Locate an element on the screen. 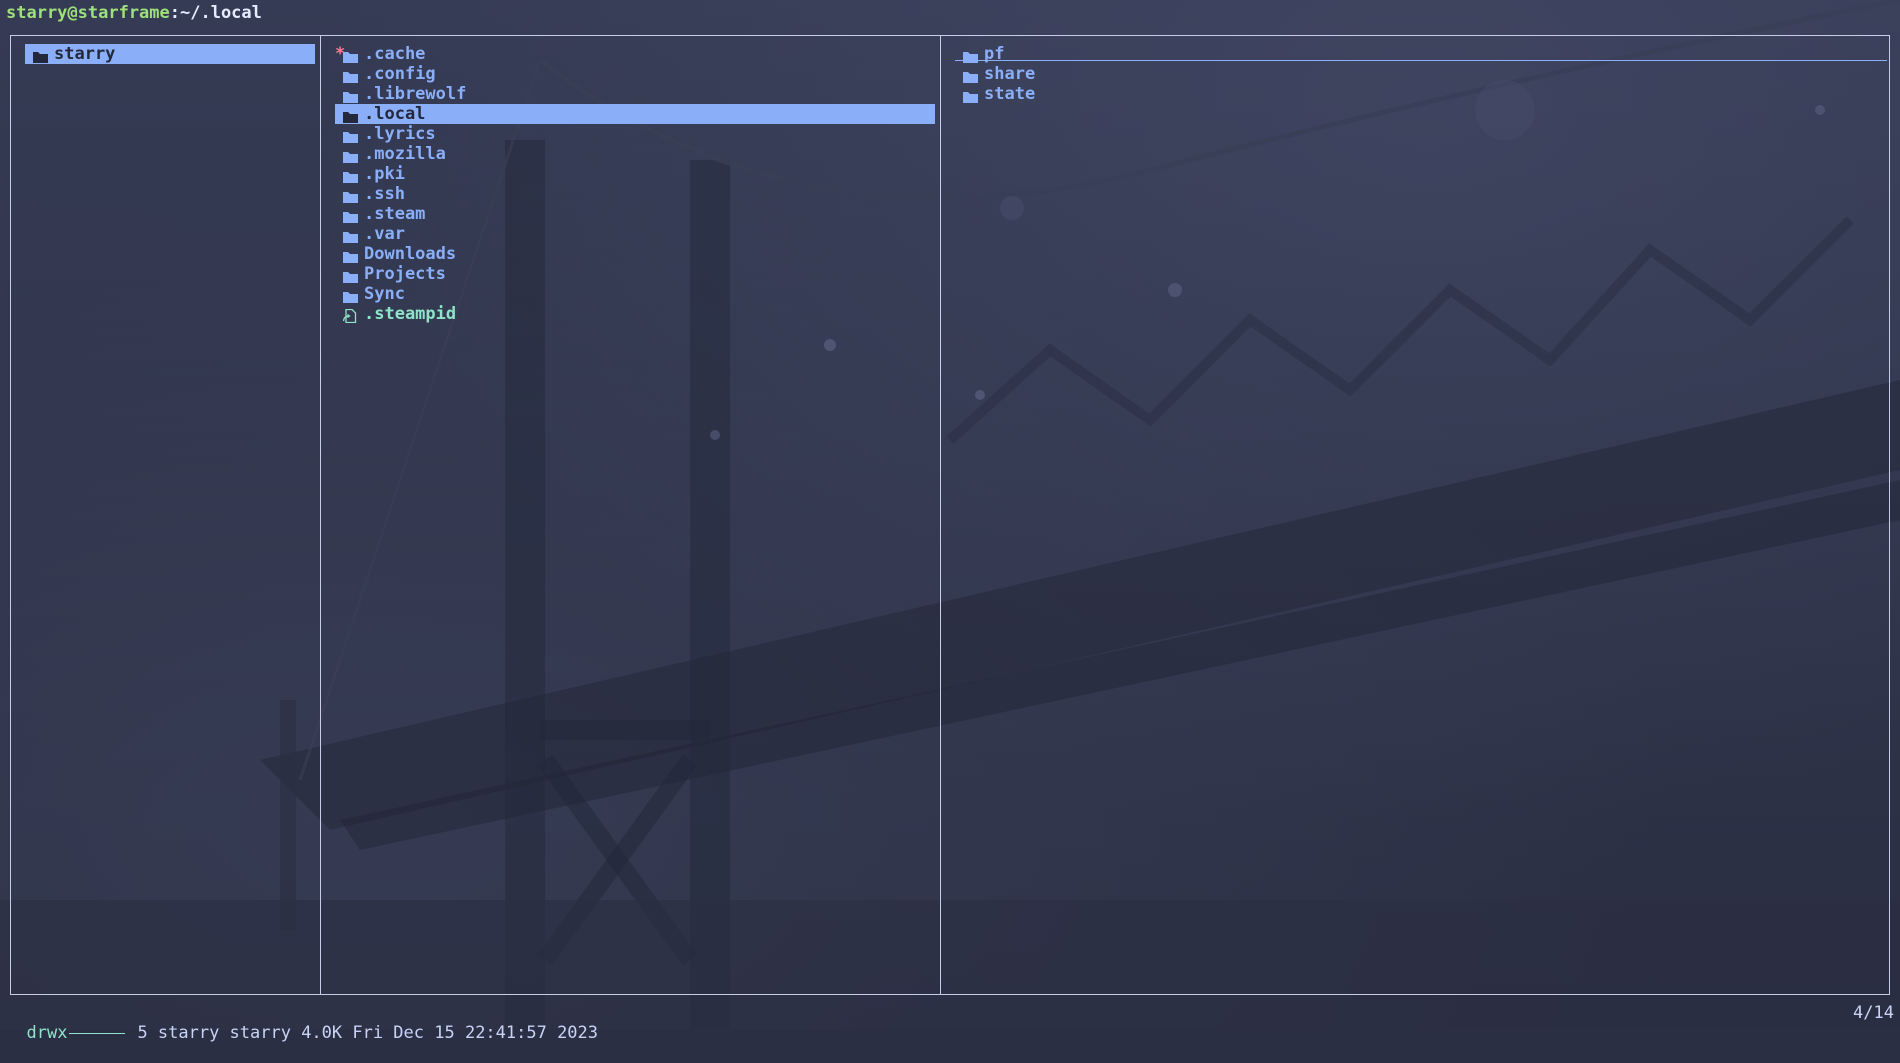 This screenshot has width=1900, height=1063. list-item: share is located at coordinates (1420, 74).